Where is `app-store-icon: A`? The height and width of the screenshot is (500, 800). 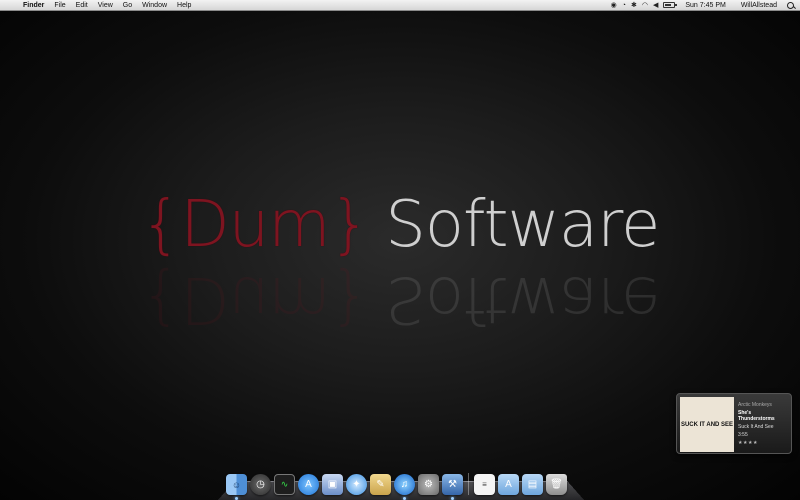 app-store-icon: A is located at coordinates (308, 484).